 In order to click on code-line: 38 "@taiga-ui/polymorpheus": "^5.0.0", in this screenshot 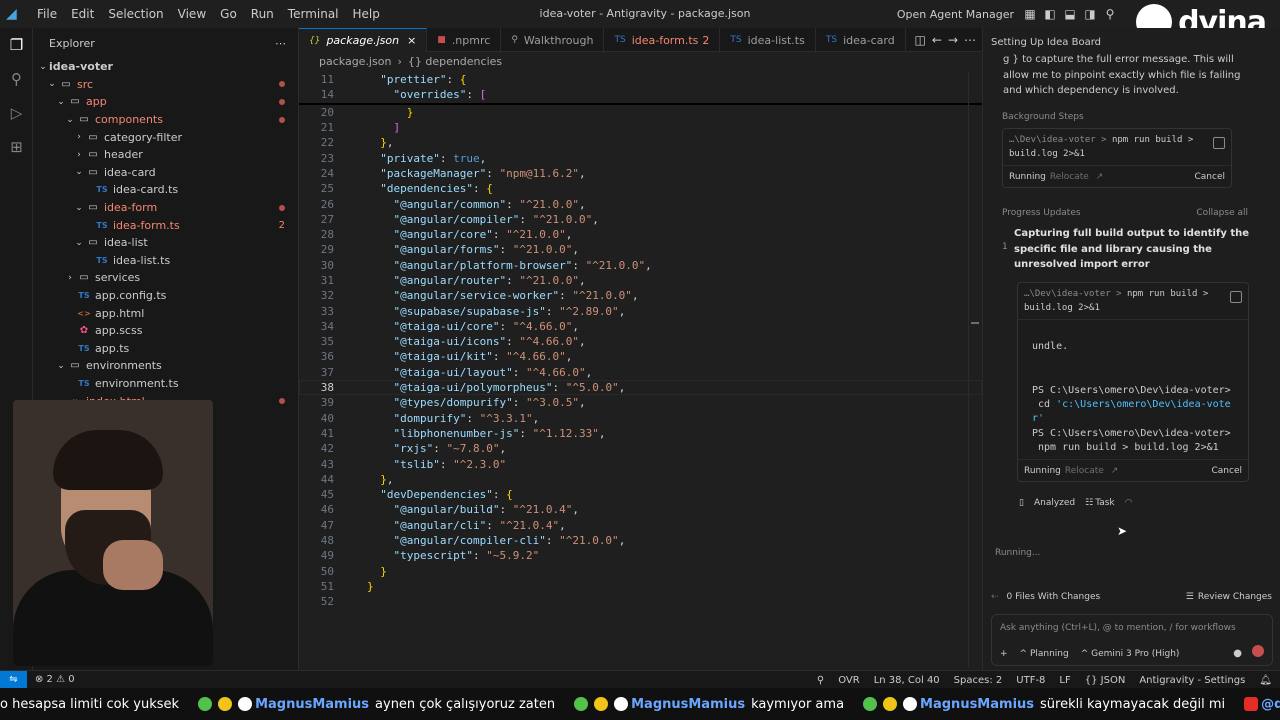, I will do `click(640, 387)`.